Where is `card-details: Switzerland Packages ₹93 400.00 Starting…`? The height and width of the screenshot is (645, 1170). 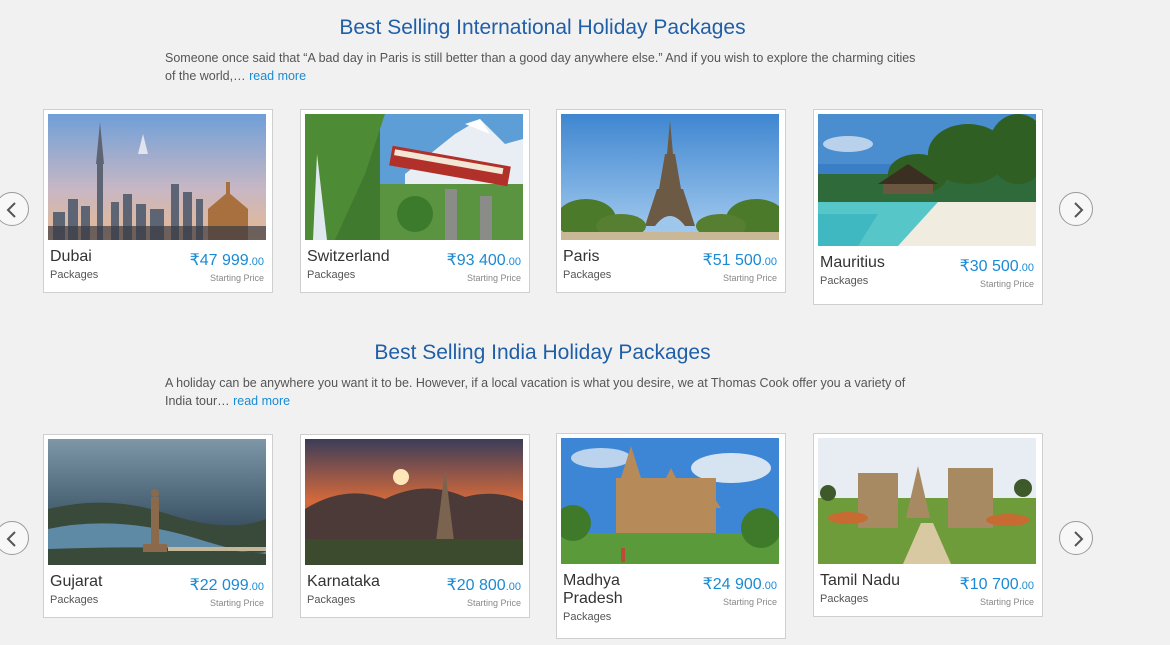
card-details: Switzerland Packages ₹93 400.00 Starting… is located at coordinates (415, 264).